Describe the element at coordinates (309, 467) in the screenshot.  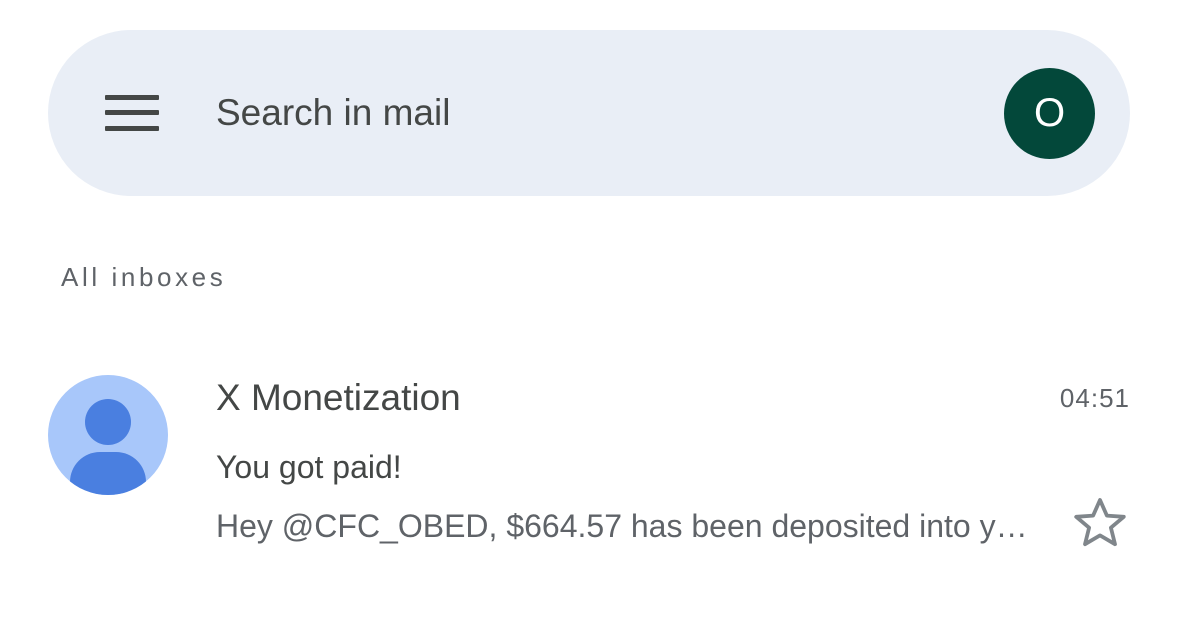
I see `email-subject: You got paid!` at that location.